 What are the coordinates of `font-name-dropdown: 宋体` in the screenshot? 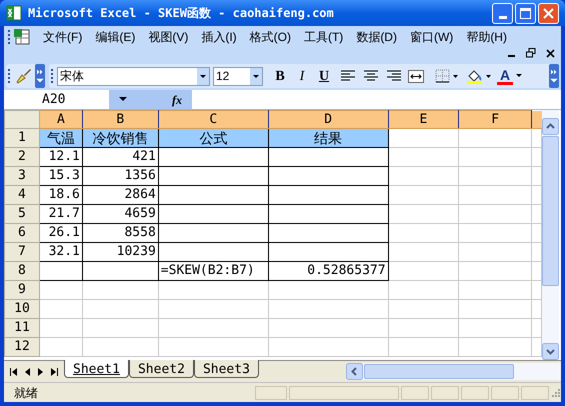 It's located at (133, 76).